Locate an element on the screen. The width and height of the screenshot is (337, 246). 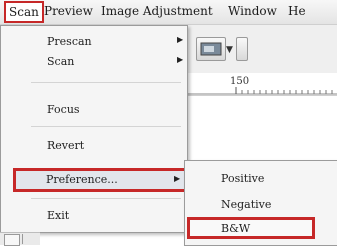
menu-help: He is located at coordinates (297, 11).